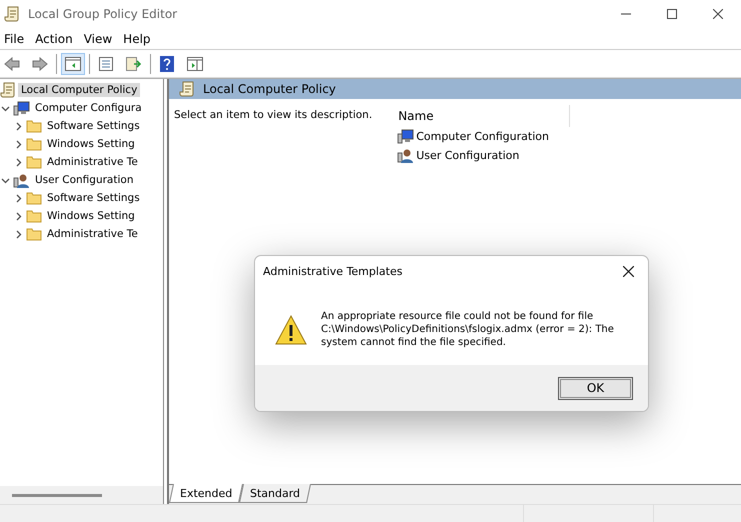 The image size is (741, 522). I want to click on warning-icon, so click(291, 330).